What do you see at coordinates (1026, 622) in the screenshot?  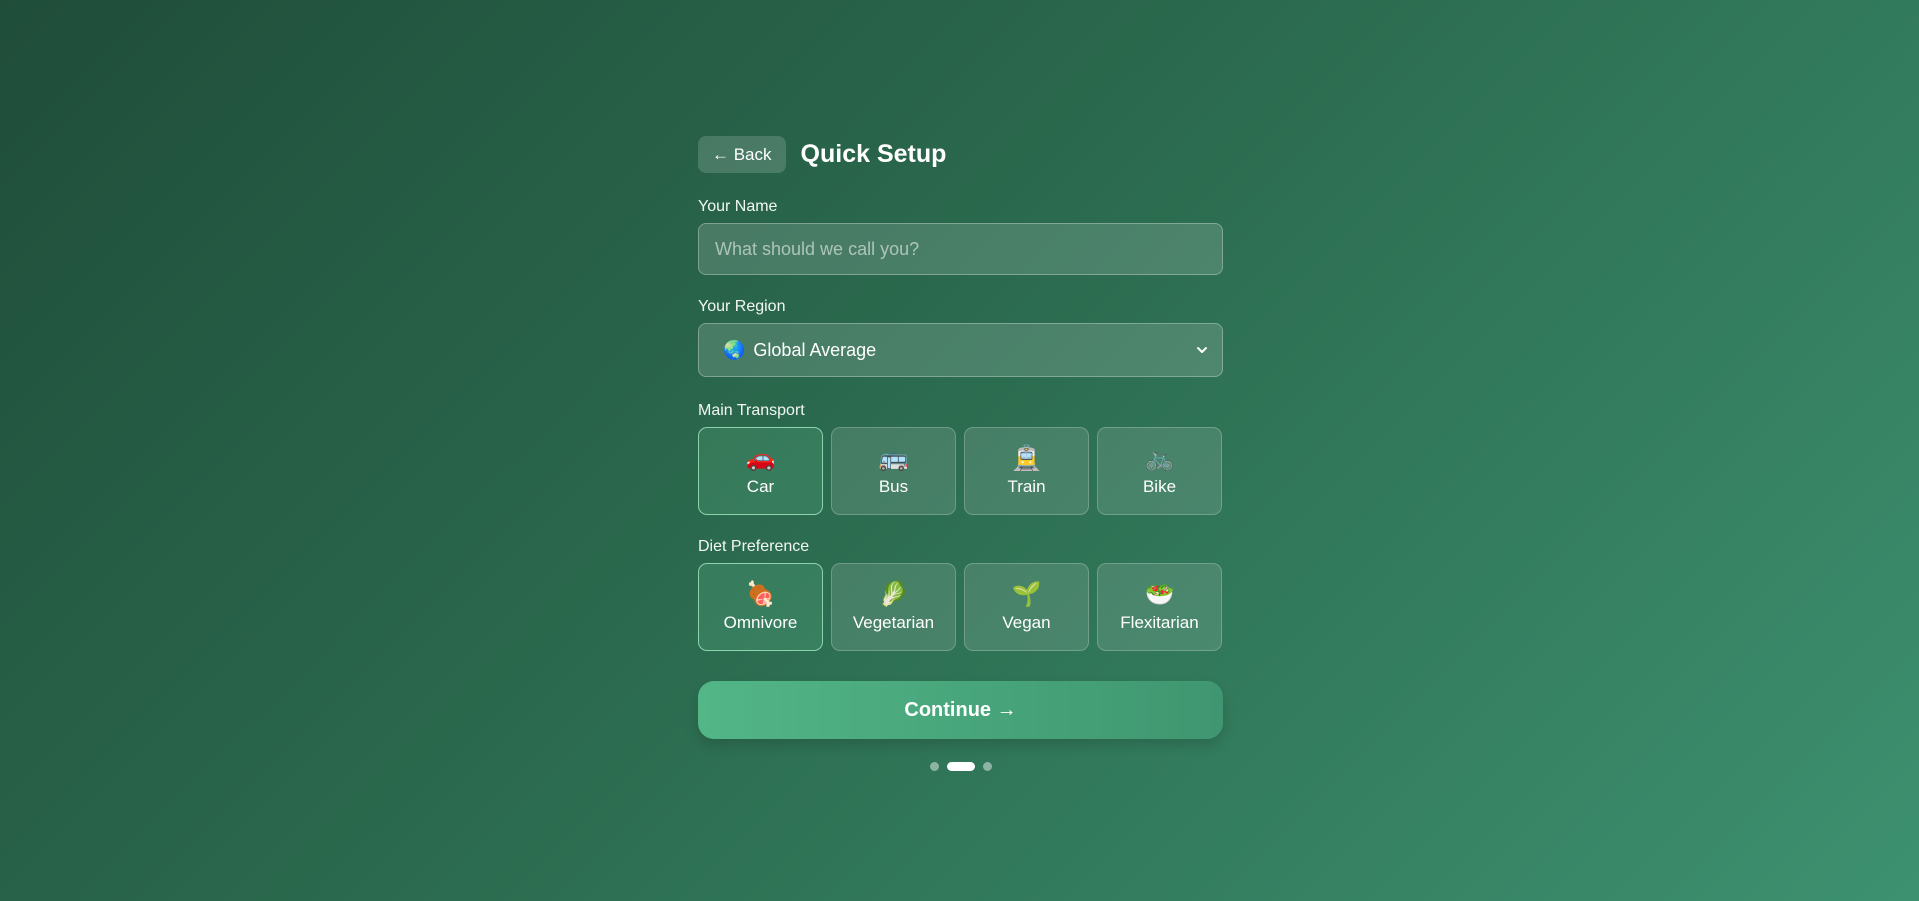 I see `diet-option-label: Vegan` at bounding box center [1026, 622].